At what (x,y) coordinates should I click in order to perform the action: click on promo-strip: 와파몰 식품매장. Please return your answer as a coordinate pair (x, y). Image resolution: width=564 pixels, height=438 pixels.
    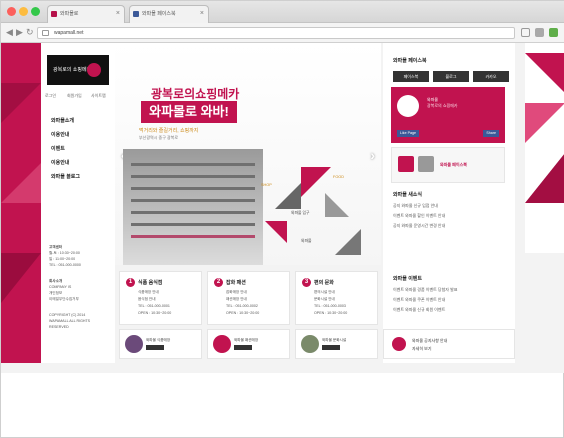
    Looking at the image, I should click on (160, 344).